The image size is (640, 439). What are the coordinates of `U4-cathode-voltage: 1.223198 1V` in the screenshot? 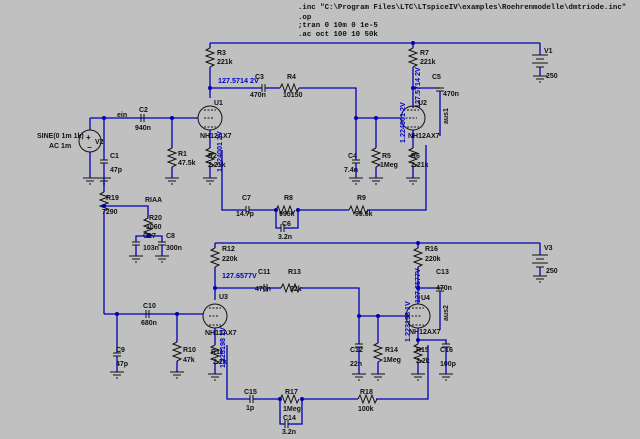 It's located at (407, 321).